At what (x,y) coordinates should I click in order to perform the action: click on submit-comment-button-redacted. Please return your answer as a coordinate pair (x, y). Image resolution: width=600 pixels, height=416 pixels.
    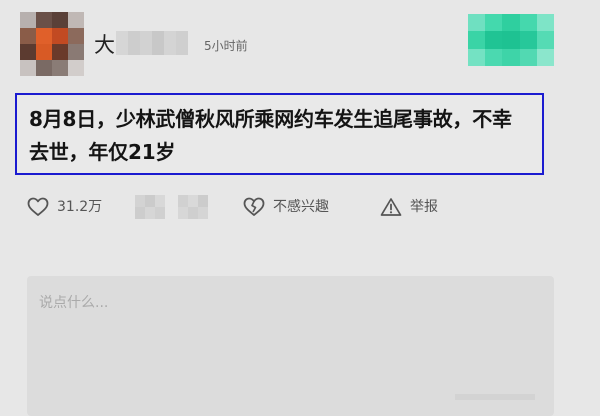
    Looking at the image, I should click on (495, 397).